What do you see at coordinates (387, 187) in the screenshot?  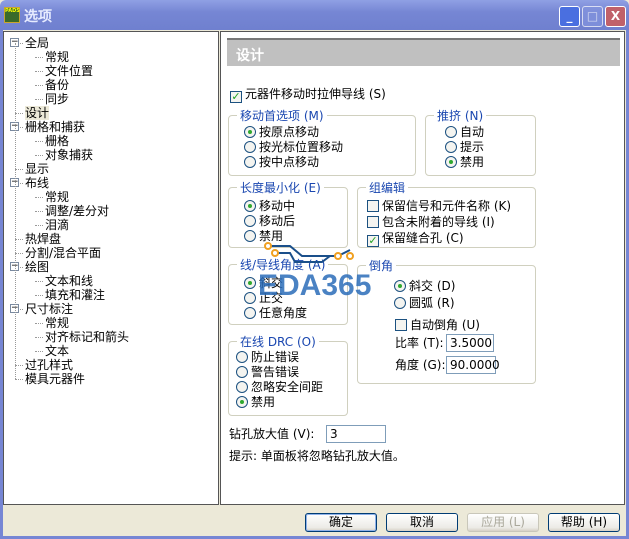 I see `group-title: 组编辑` at bounding box center [387, 187].